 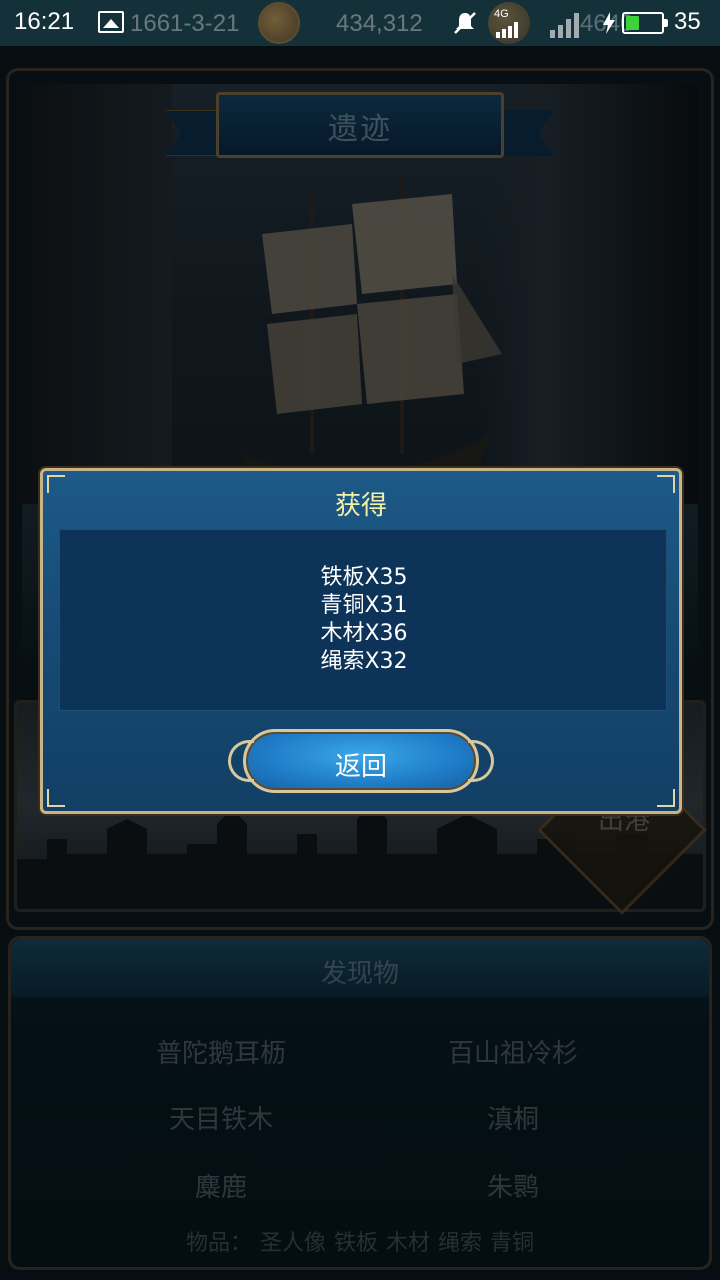 What do you see at coordinates (360, 506) in the screenshot?
I see `dialog-title: 获得` at bounding box center [360, 506].